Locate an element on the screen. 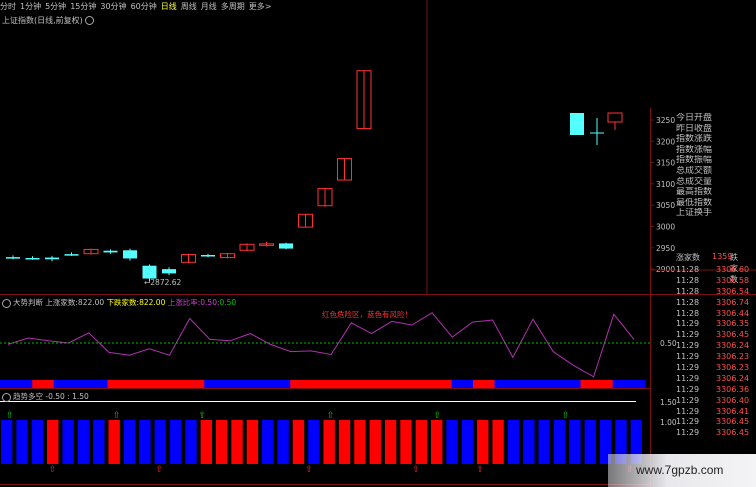 This screenshot has height=487, width=756. watermark-strip: www.7gpzb.com is located at coordinates (682, 470).